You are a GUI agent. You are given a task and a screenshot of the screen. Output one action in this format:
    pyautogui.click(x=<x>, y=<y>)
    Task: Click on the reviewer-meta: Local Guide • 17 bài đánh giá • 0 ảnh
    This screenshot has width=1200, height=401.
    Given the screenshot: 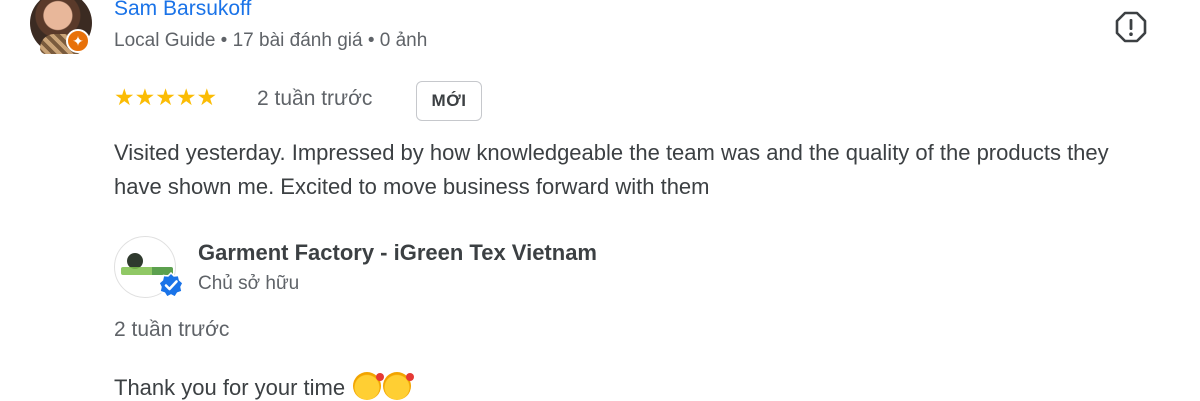 What is the action you would take?
    pyautogui.click(x=271, y=40)
    